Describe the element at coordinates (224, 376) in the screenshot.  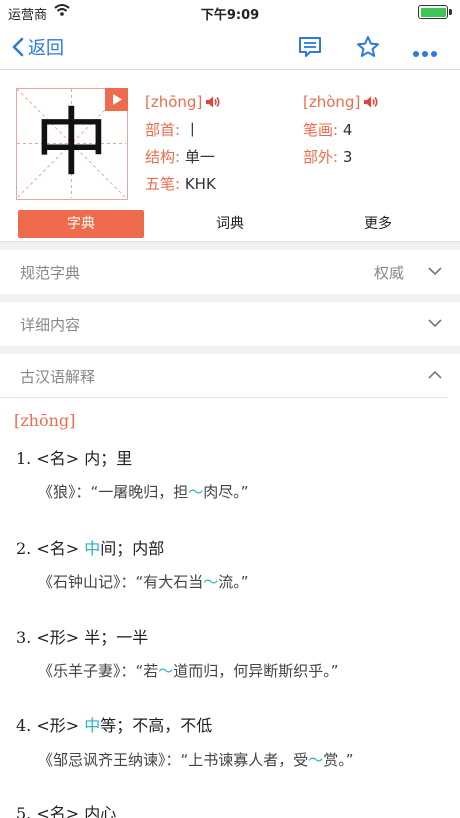
I see `section-ancient-chinese: 古汉语解释` at that location.